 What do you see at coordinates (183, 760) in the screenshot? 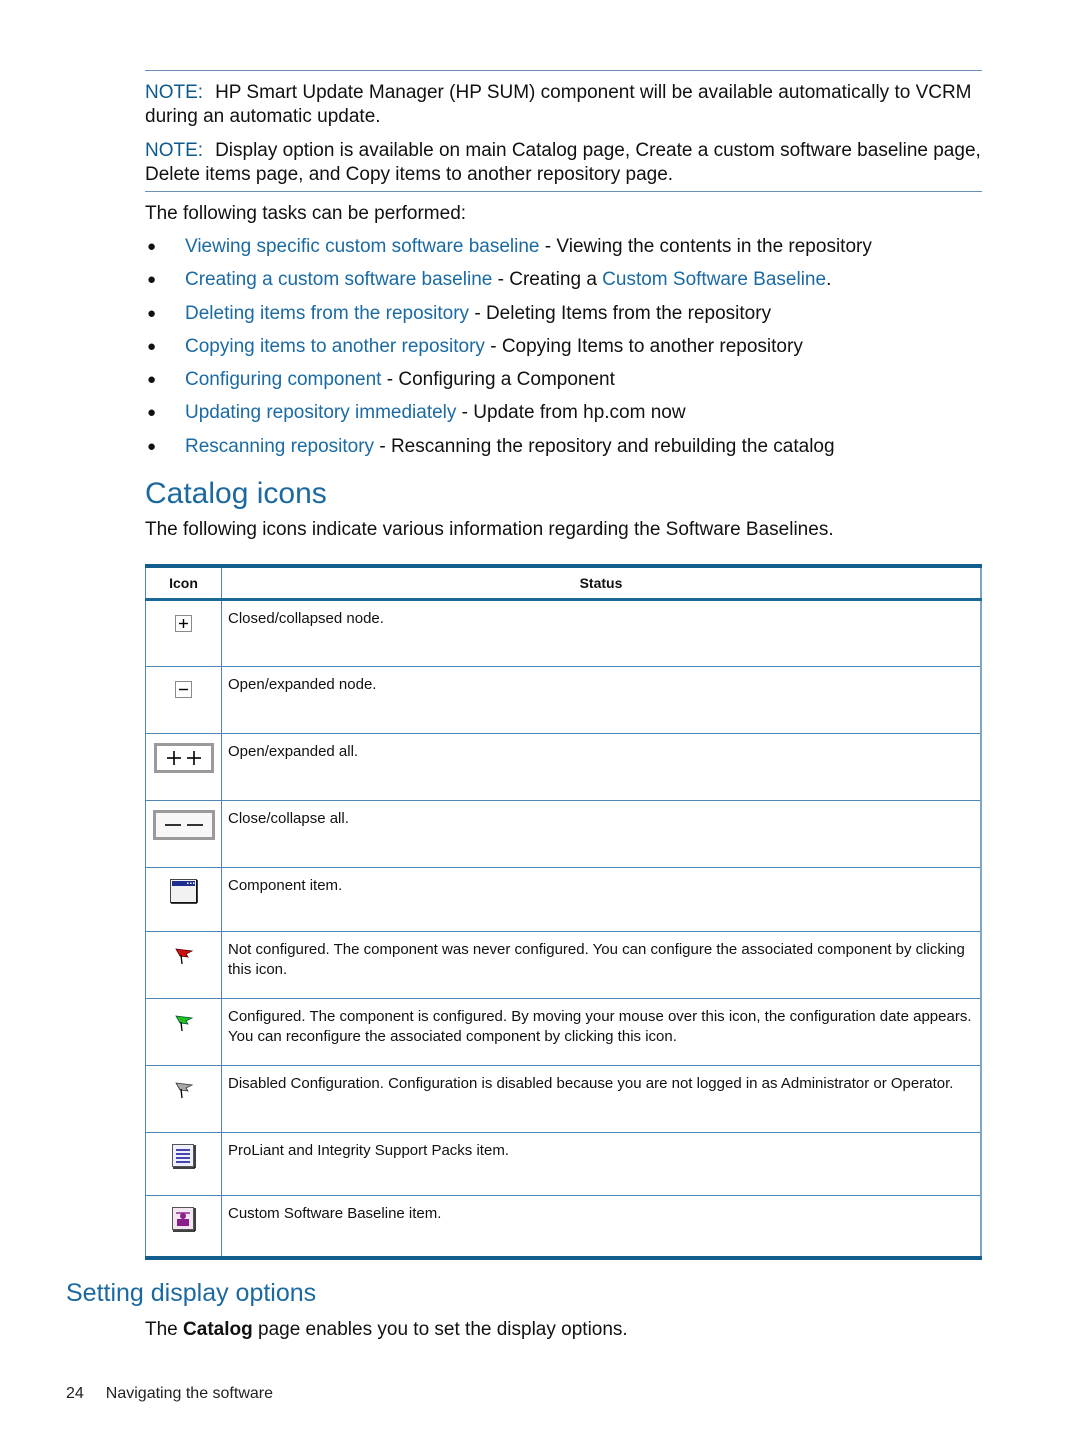
I see `expand-all-icon` at bounding box center [183, 760].